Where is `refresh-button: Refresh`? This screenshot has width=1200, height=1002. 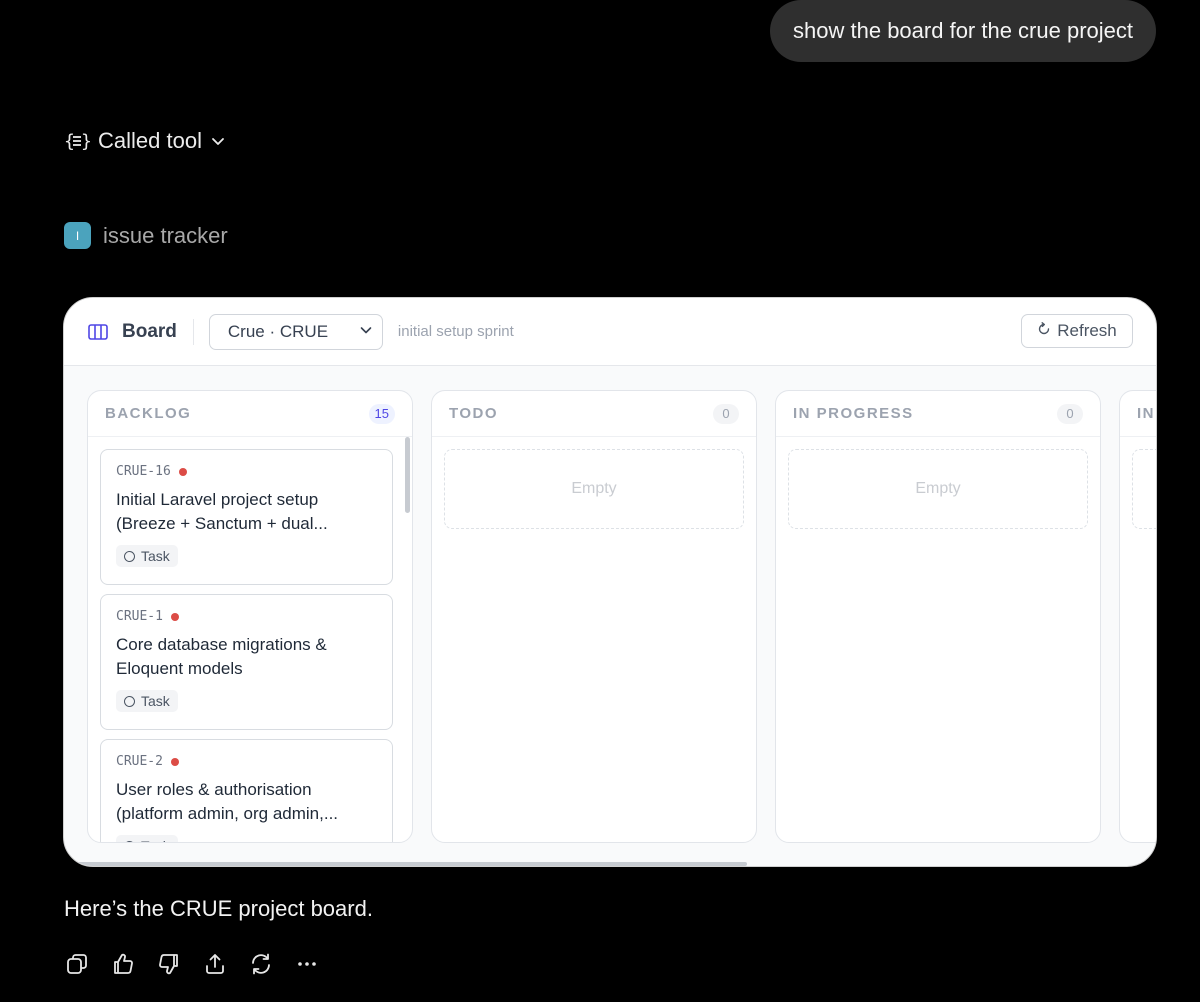
refresh-button: Refresh is located at coordinates (1077, 331).